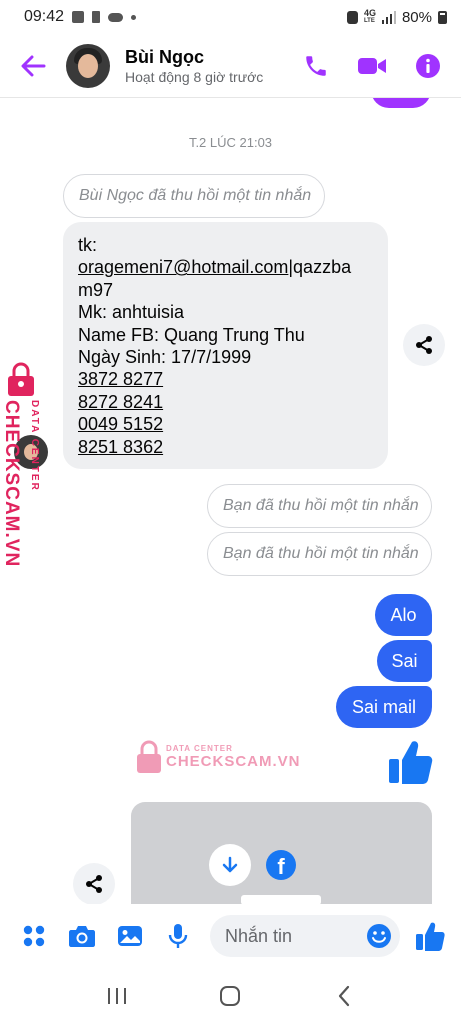  Describe the element at coordinates (44, 16) in the screenshot. I see `status-time: 09:42` at that location.